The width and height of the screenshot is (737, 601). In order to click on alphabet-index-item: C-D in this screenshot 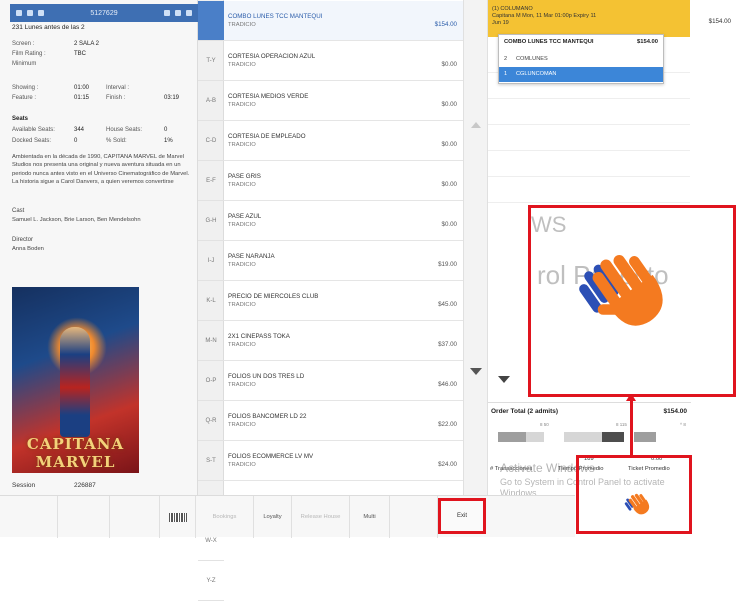, I will do `click(211, 141)`.